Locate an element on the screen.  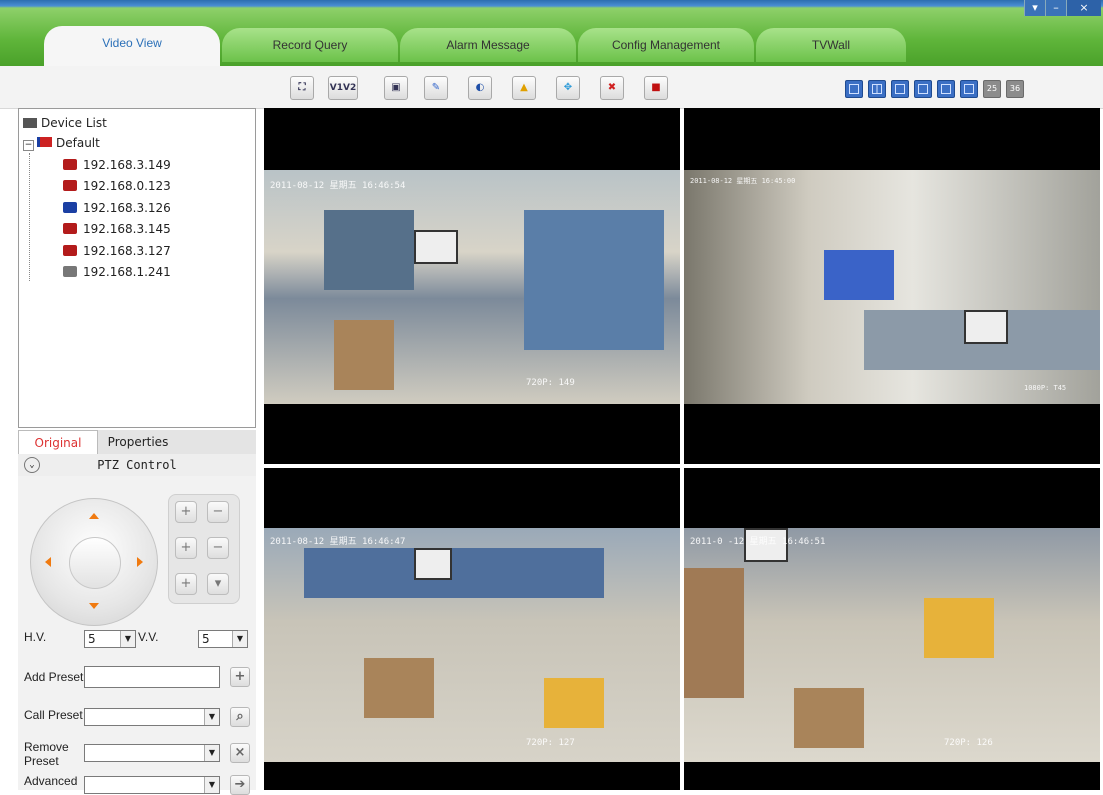
device-list-label: Device List is located at coordinates (74, 123).